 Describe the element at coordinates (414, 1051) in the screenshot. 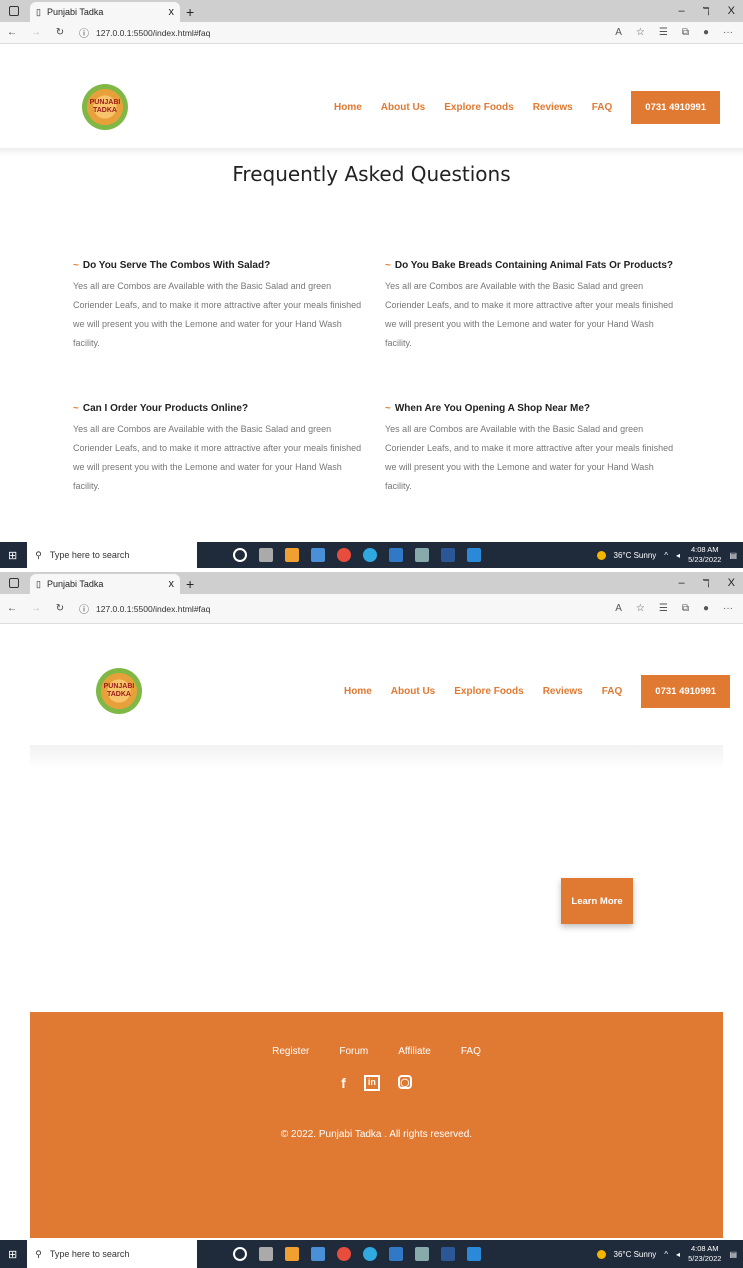

I see `footer-link-affiliate: Affiliate` at that location.